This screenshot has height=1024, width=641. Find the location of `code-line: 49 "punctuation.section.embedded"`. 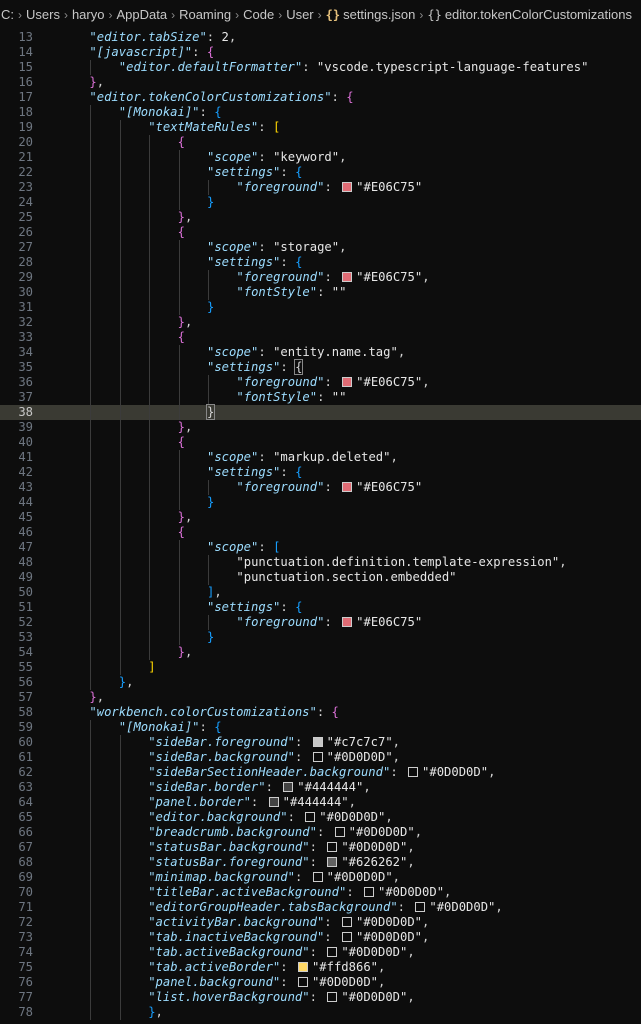

code-line: 49 "punctuation.section.embedded" is located at coordinates (320, 577).